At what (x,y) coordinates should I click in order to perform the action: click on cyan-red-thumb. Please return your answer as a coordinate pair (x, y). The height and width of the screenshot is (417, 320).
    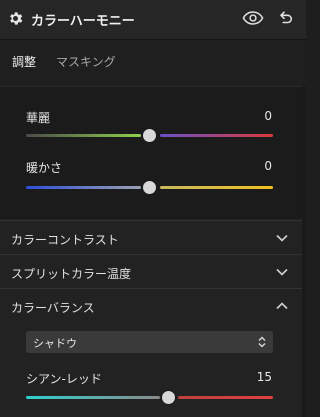
    Looking at the image, I should click on (168, 397).